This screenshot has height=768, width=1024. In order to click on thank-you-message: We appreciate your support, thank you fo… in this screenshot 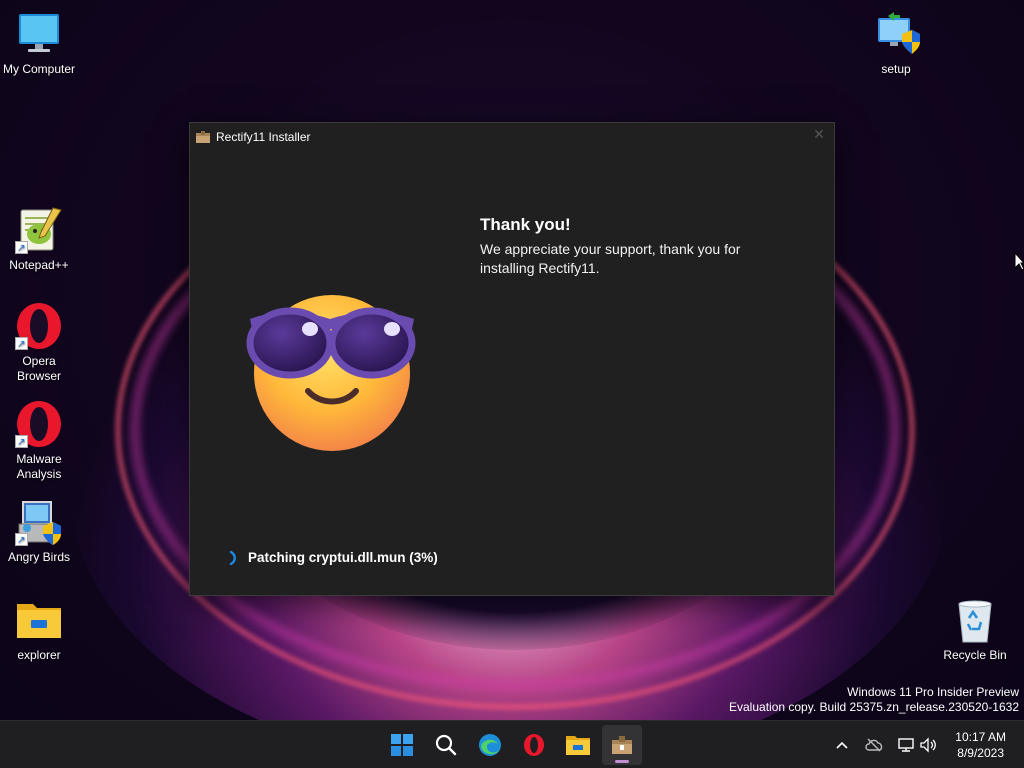, I will do `click(610, 258)`.